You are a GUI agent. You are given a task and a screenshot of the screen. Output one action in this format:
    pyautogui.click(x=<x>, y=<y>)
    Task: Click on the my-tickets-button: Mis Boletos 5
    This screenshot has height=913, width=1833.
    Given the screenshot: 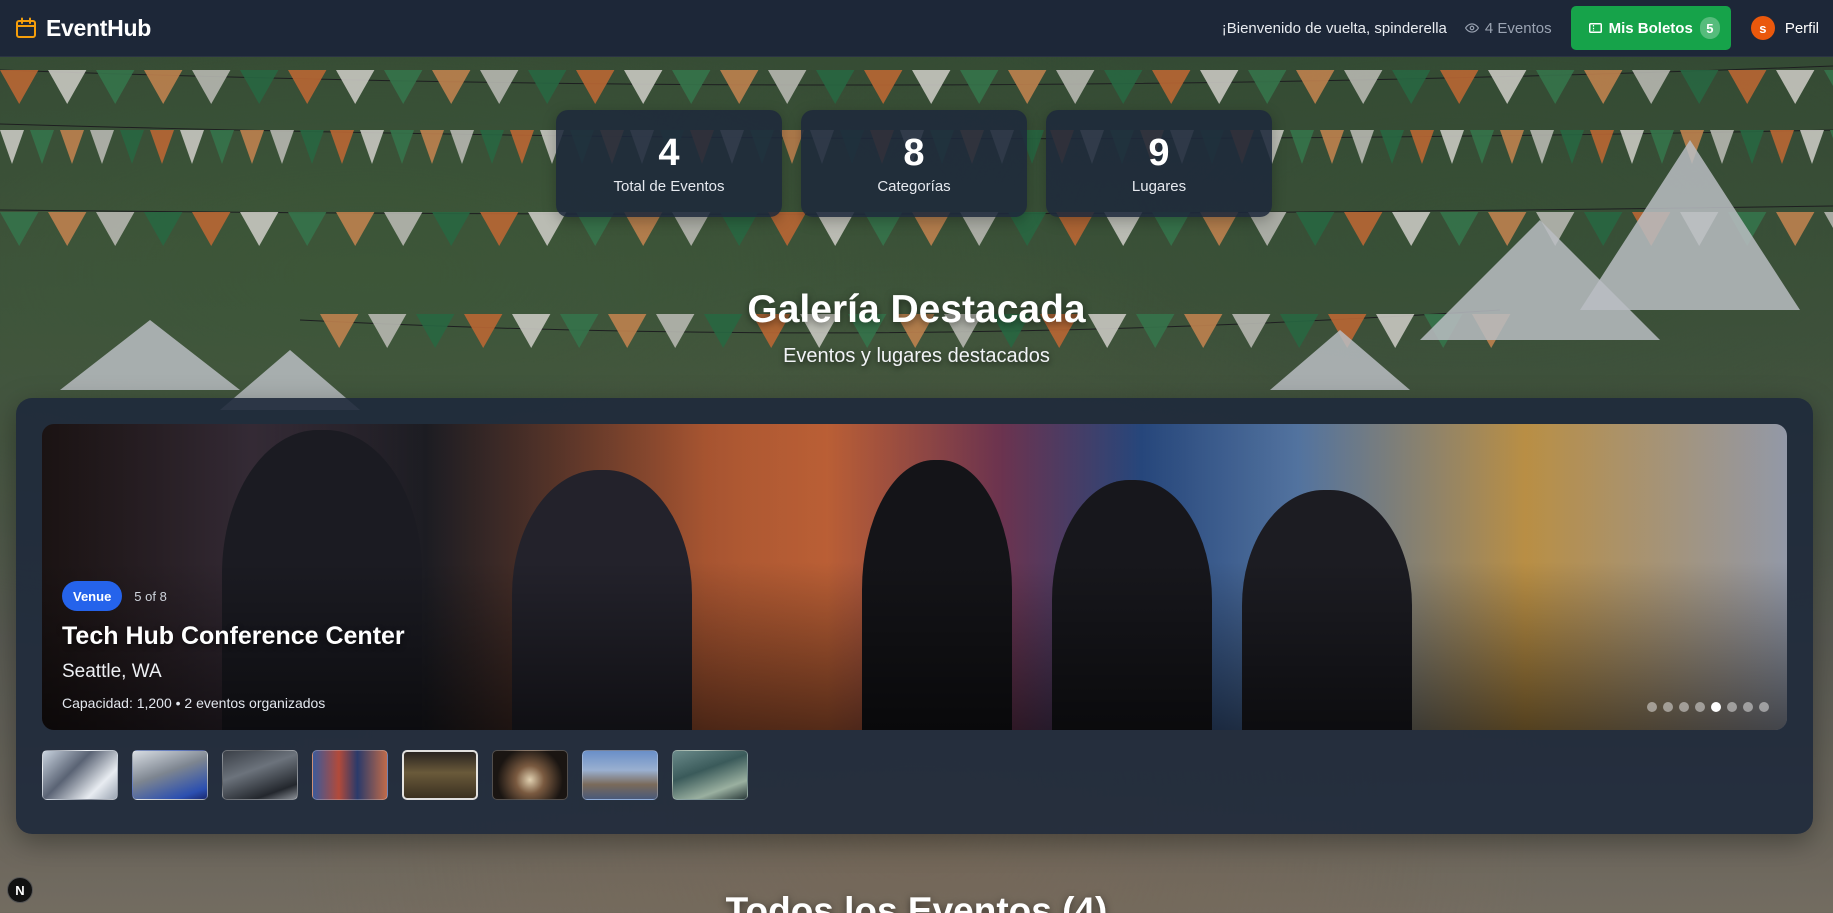 What is the action you would take?
    pyautogui.click(x=1650, y=28)
    